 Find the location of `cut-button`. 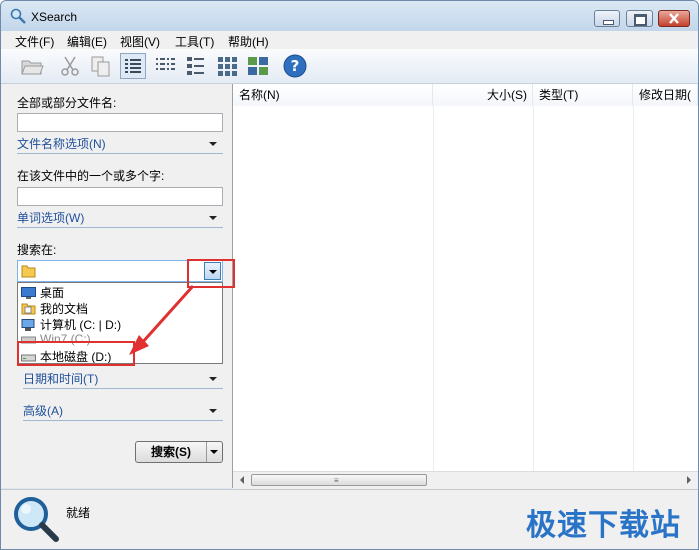

cut-button is located at coordinates (70, 66).